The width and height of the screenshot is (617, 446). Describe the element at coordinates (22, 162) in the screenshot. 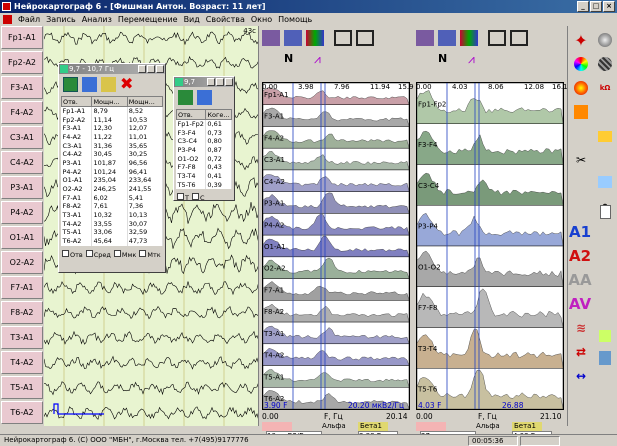

I see `channel-label: C4-A2` at that location.